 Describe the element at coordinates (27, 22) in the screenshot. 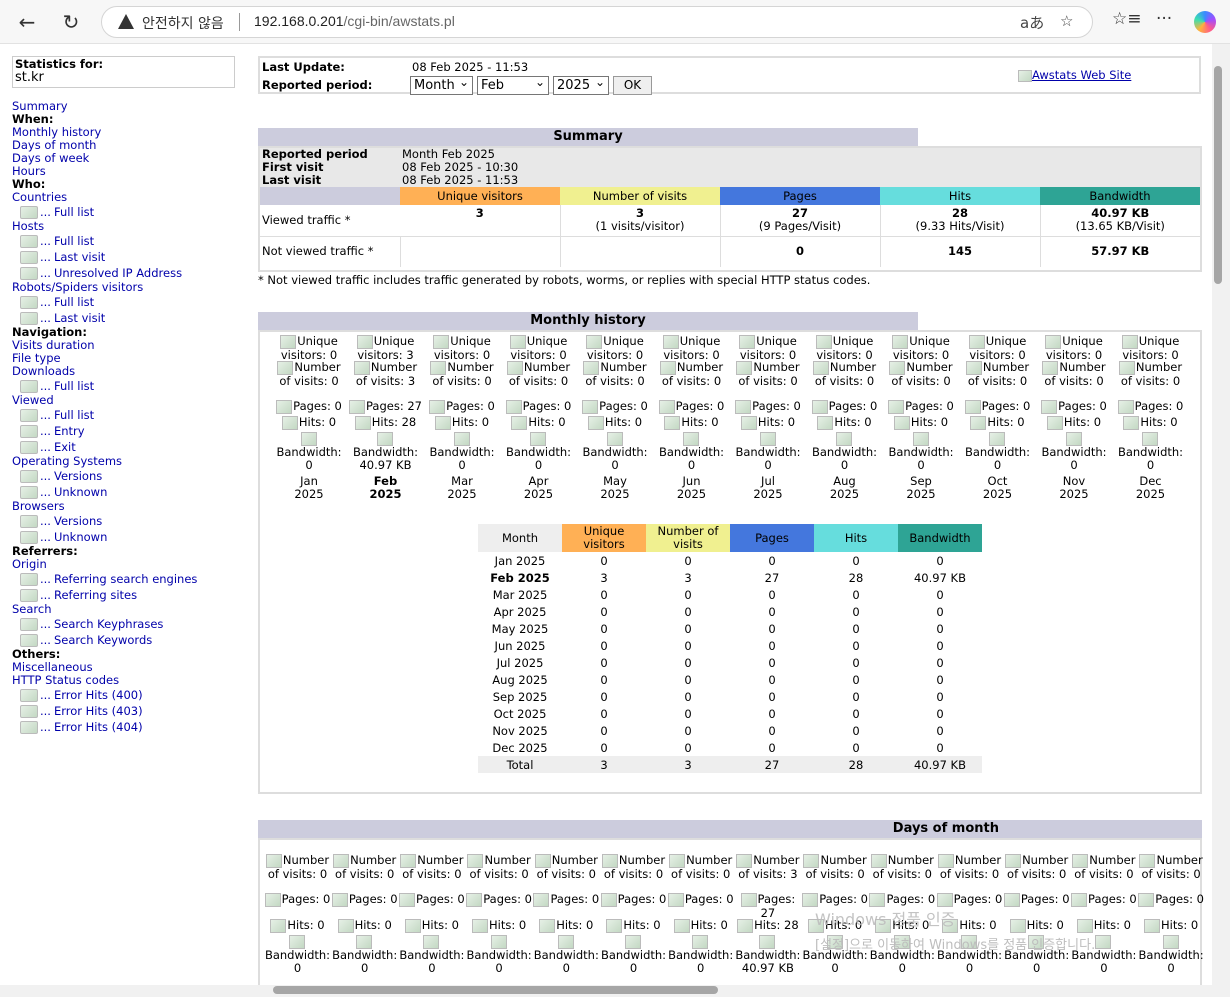

I see `back-arrow-icon: ←` at that location.